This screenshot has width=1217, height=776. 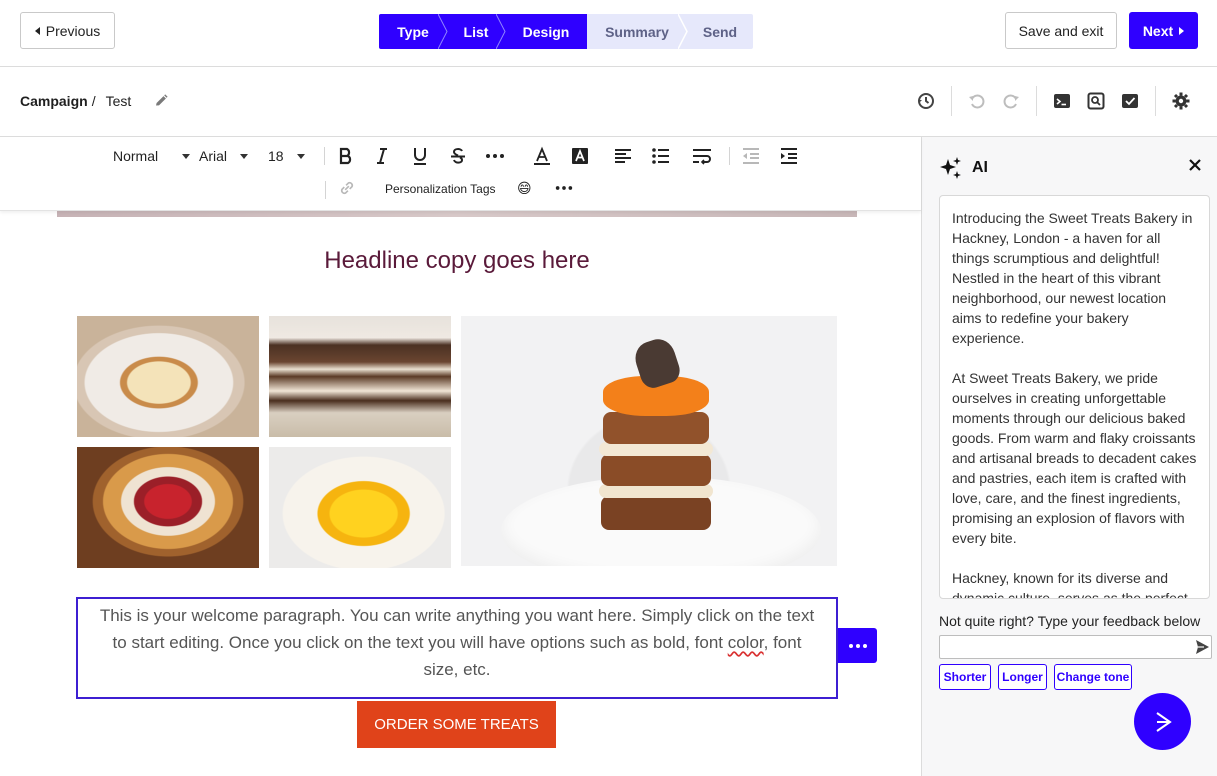 What do you see at coordinates (346, 156) in the screenshot?
I see `bold-icon` at bounding box center [346, 156].